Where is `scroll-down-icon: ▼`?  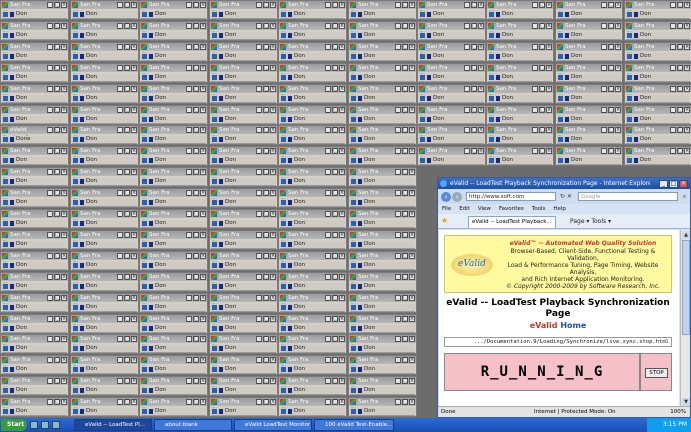 scroll-down-icon: ▼ is located at coordinates (686, 402).